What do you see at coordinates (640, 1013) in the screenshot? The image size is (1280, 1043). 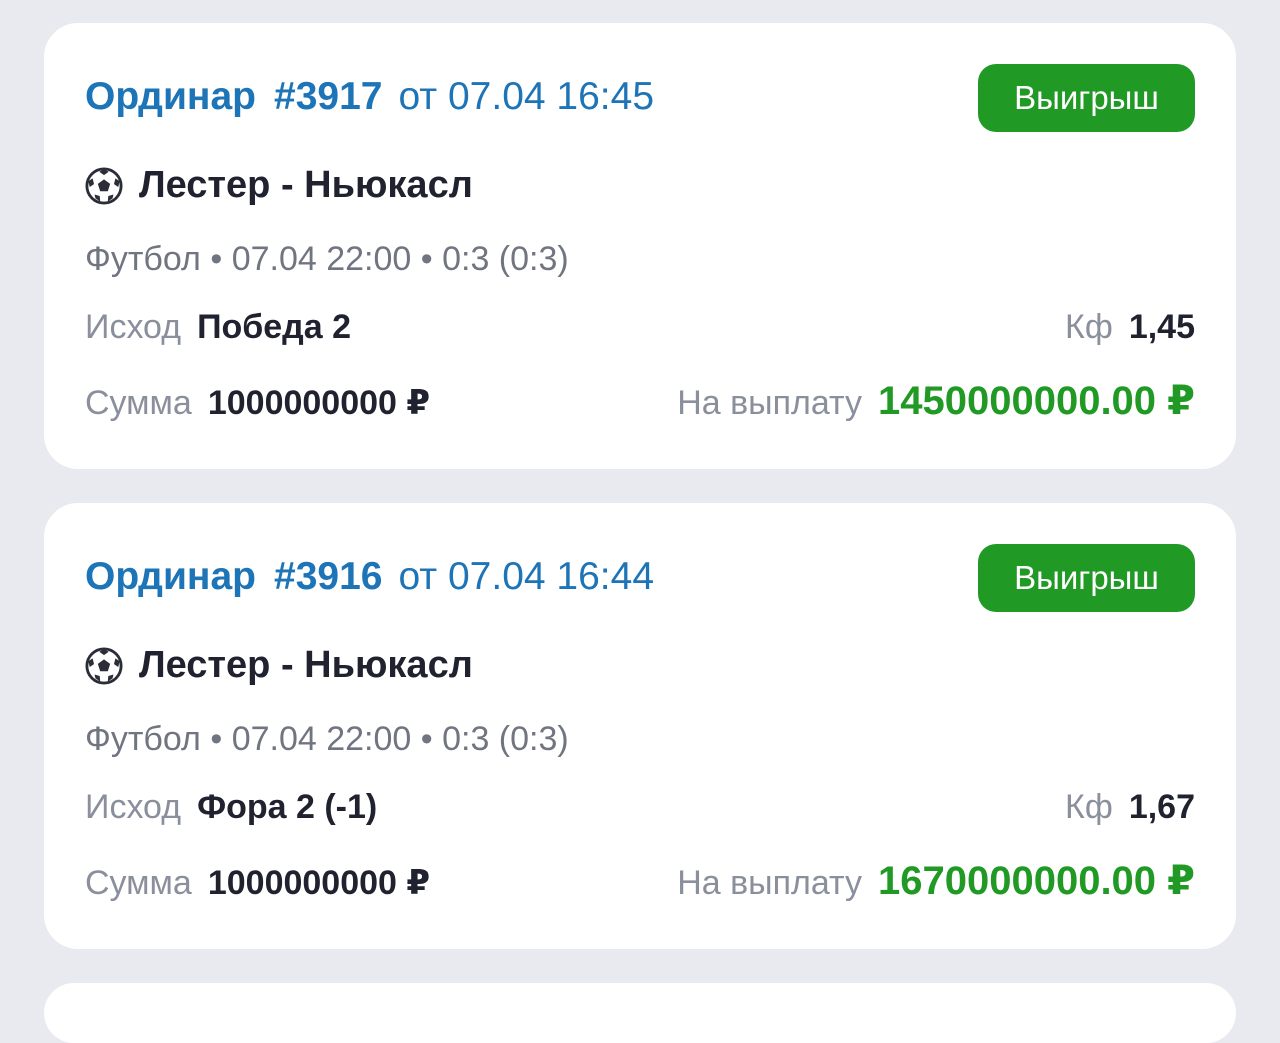 I see `bet-card-partial` at bounding box center [640, 1013].